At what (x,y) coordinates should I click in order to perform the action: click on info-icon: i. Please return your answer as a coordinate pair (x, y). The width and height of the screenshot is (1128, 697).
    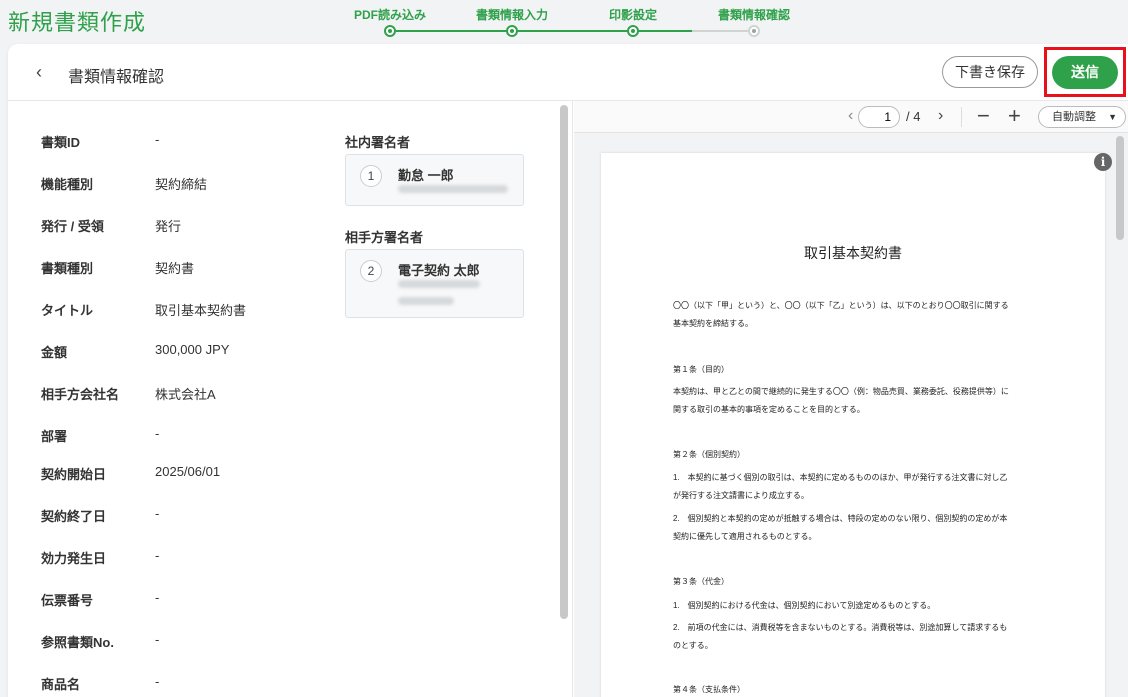
    Looking at the image, I should click on (1103, 162).